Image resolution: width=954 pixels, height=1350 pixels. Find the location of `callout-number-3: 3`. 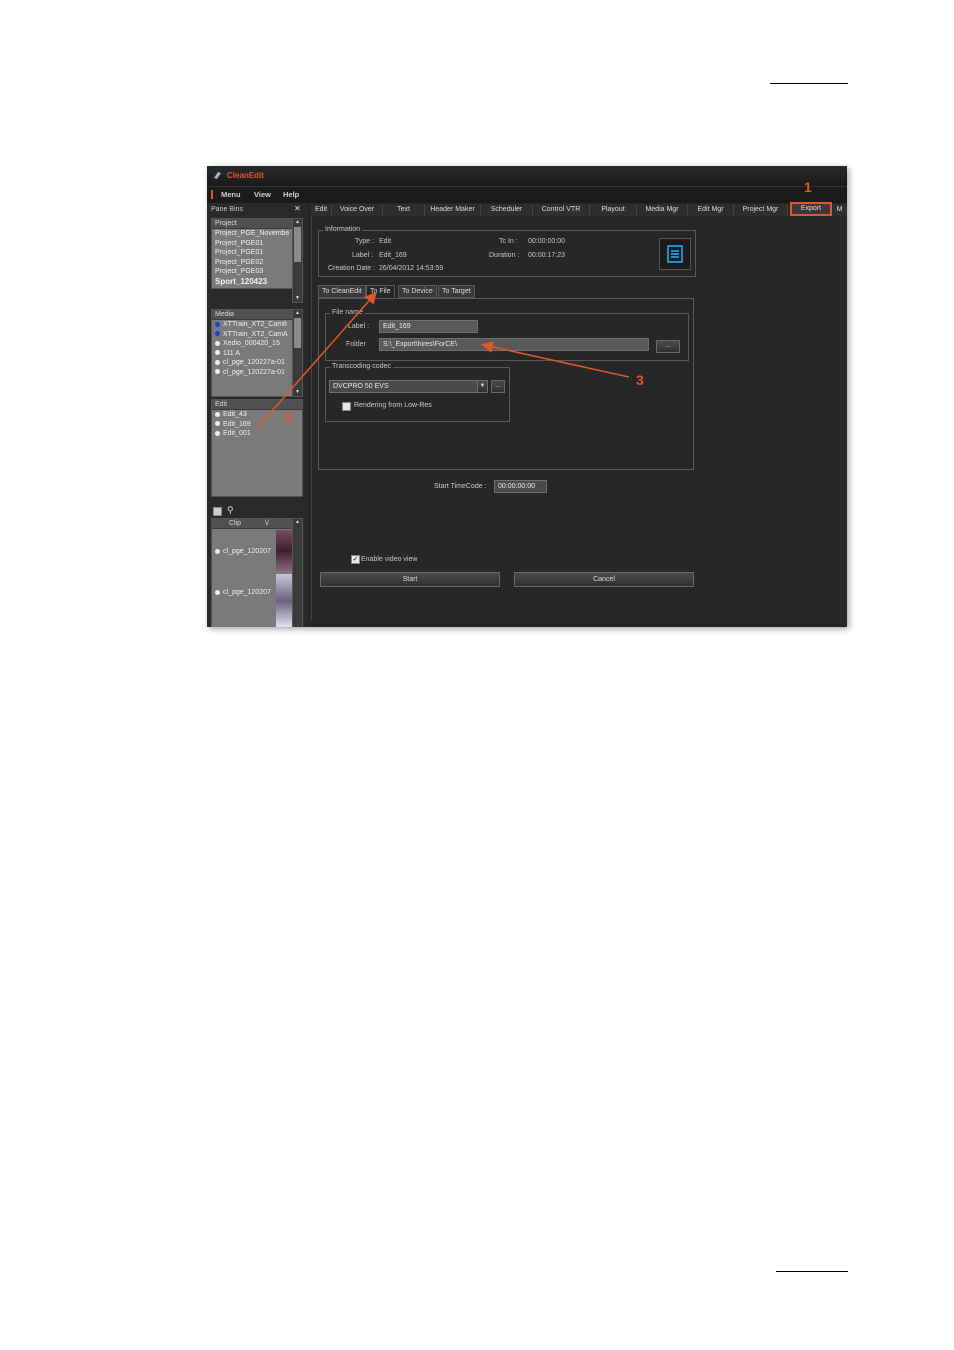

callout-number-3: 3 is located at coordinates (640, 380).